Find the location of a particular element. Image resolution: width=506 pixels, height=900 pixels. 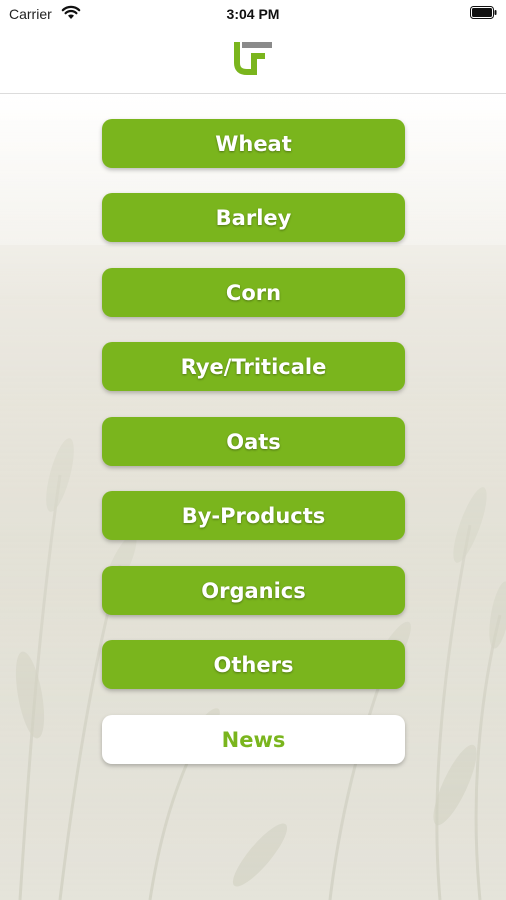

news-button-label: News is located at coordinates (253, 739).